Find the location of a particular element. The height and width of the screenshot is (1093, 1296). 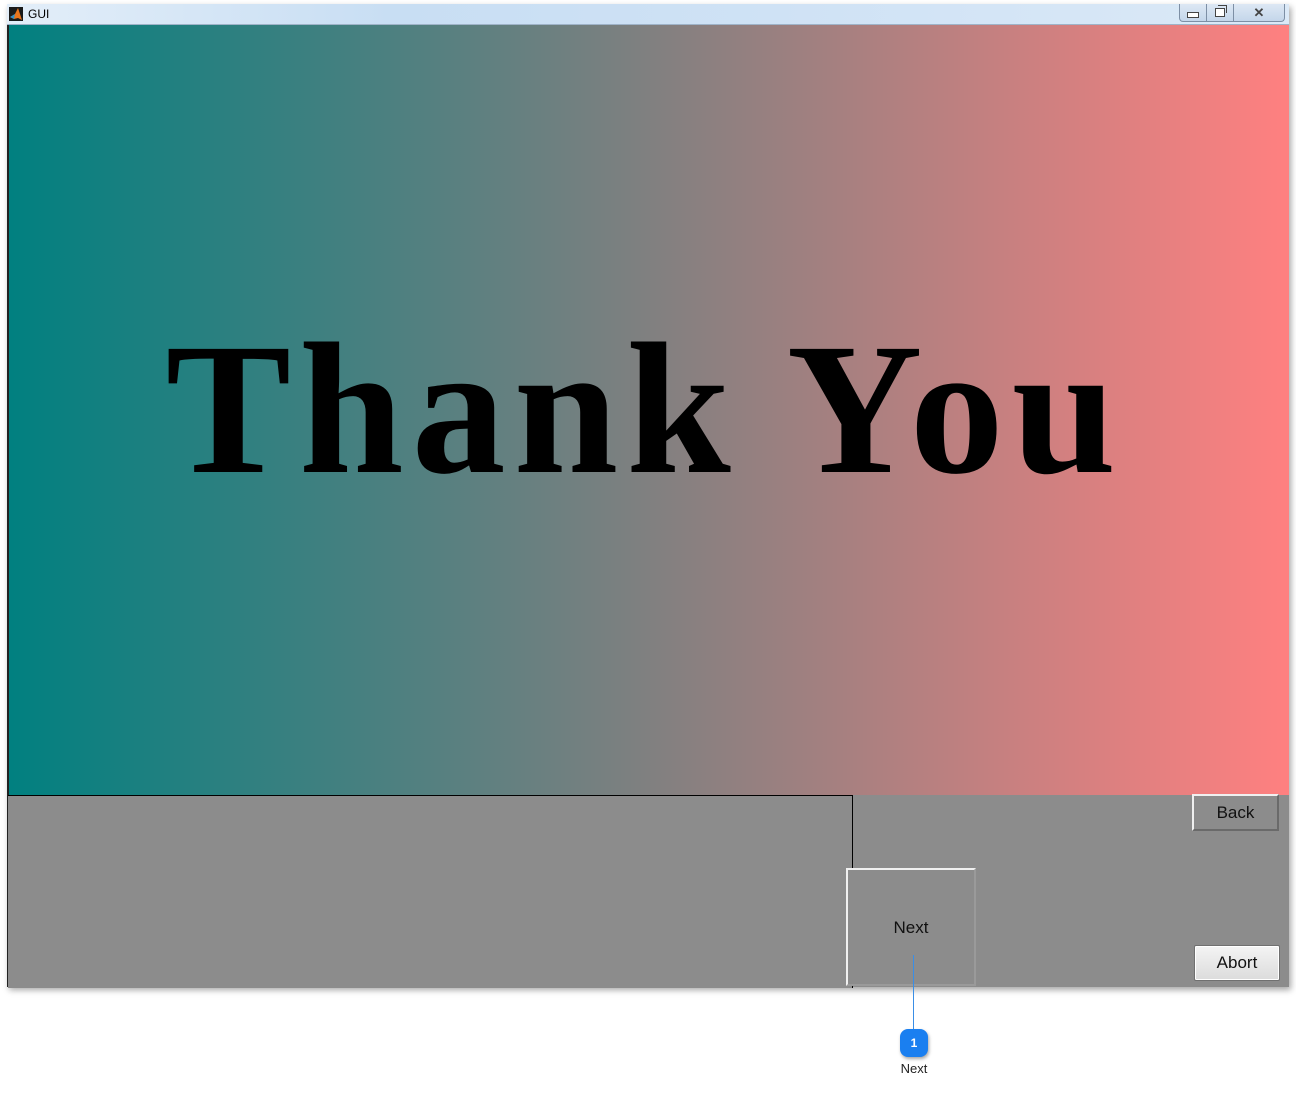

window-controls: ✕ is located at coordinates (1232, 13).